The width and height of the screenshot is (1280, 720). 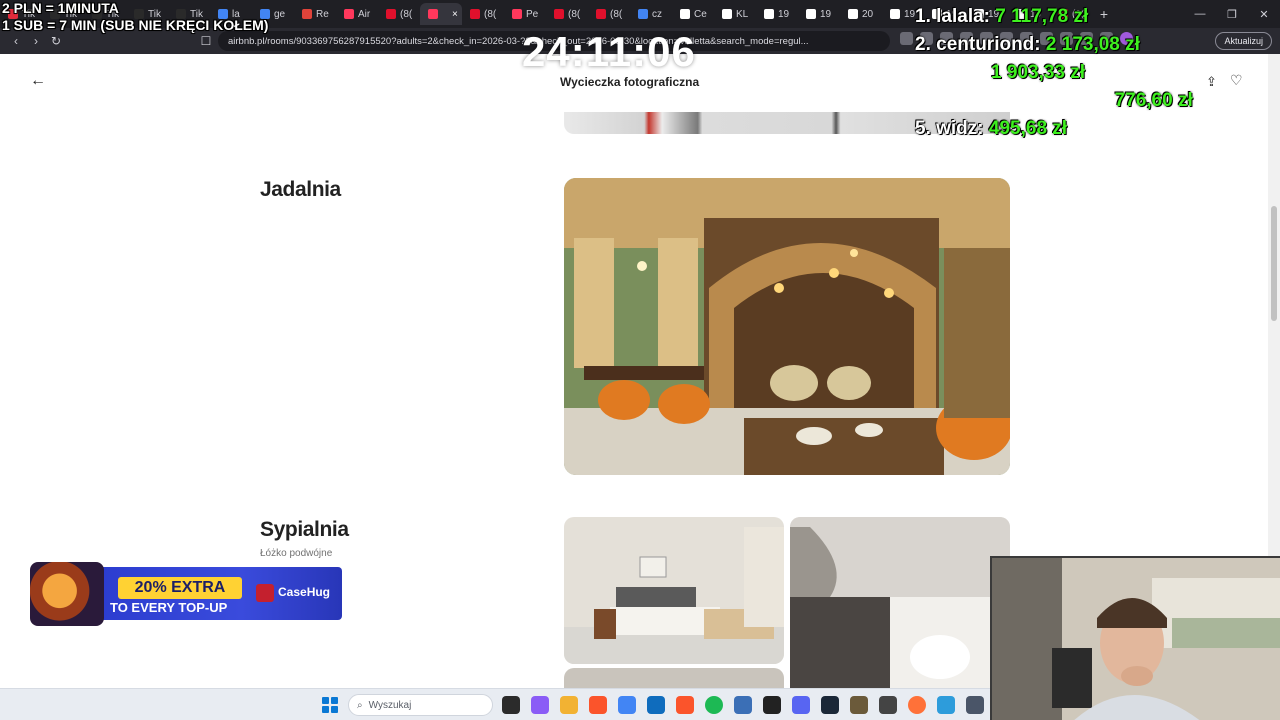 I want to click on close-window-button: ✕, so click(x=1264, y=14).